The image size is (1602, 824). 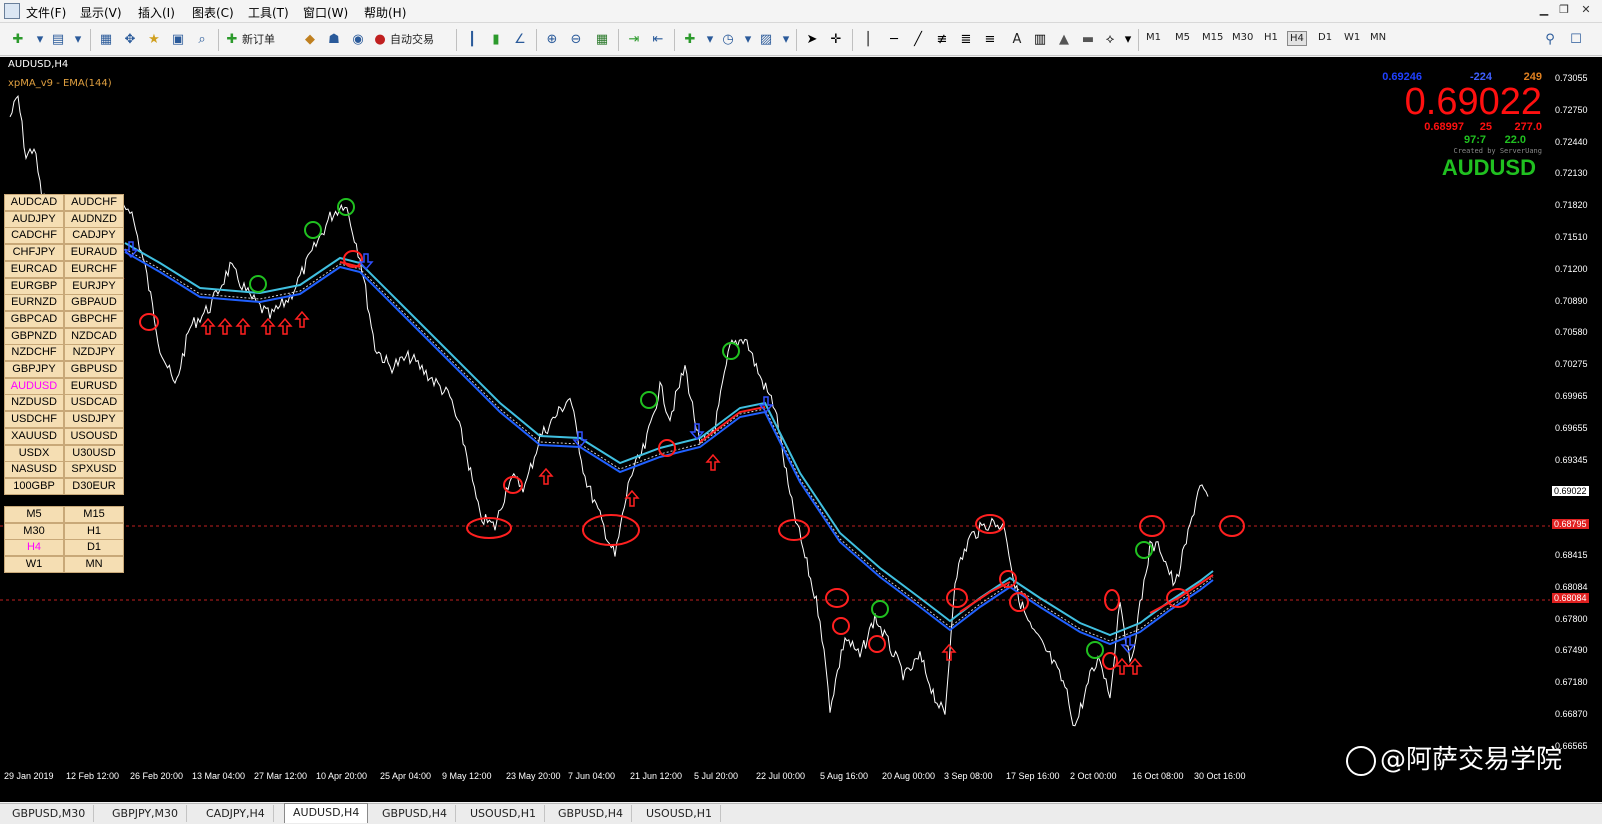 I want to click on chart-tab: CADJPY,H4, so click(x=236, y=813).